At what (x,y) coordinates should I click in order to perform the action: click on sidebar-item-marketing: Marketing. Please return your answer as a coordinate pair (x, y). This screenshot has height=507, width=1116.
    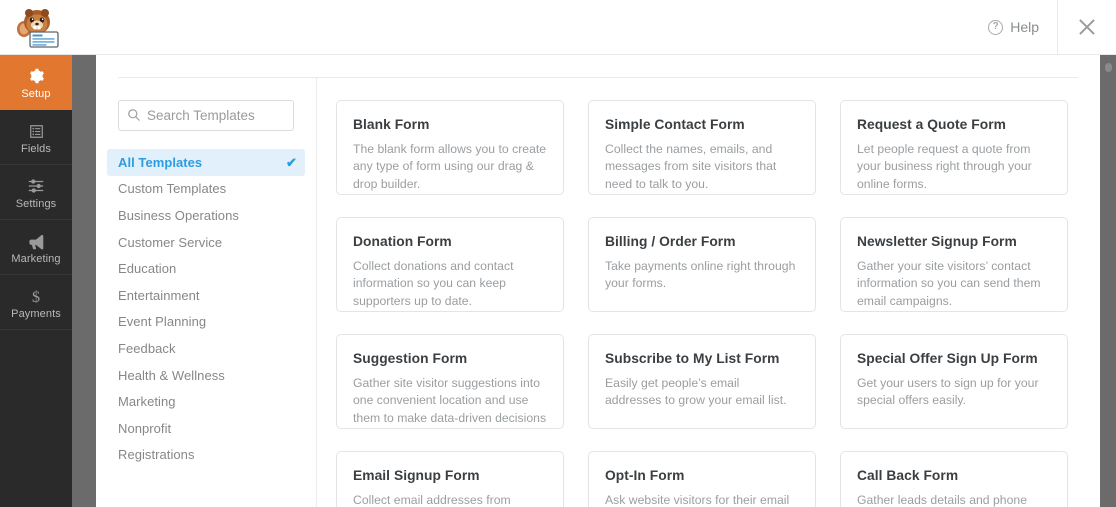
    Looking at the image, I should click on (36, 247).